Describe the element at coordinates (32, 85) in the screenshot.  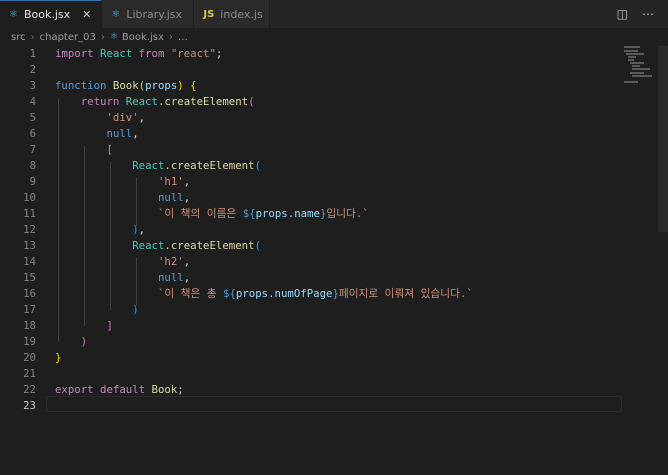
I see `line-number: 3` at that location.